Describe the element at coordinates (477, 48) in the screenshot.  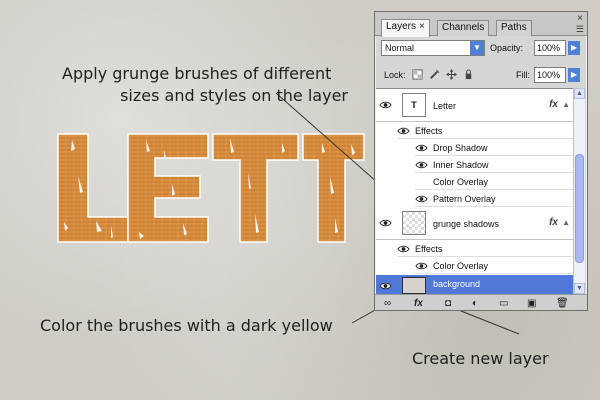
I see `chevron-down-icon: ▼` at that location.